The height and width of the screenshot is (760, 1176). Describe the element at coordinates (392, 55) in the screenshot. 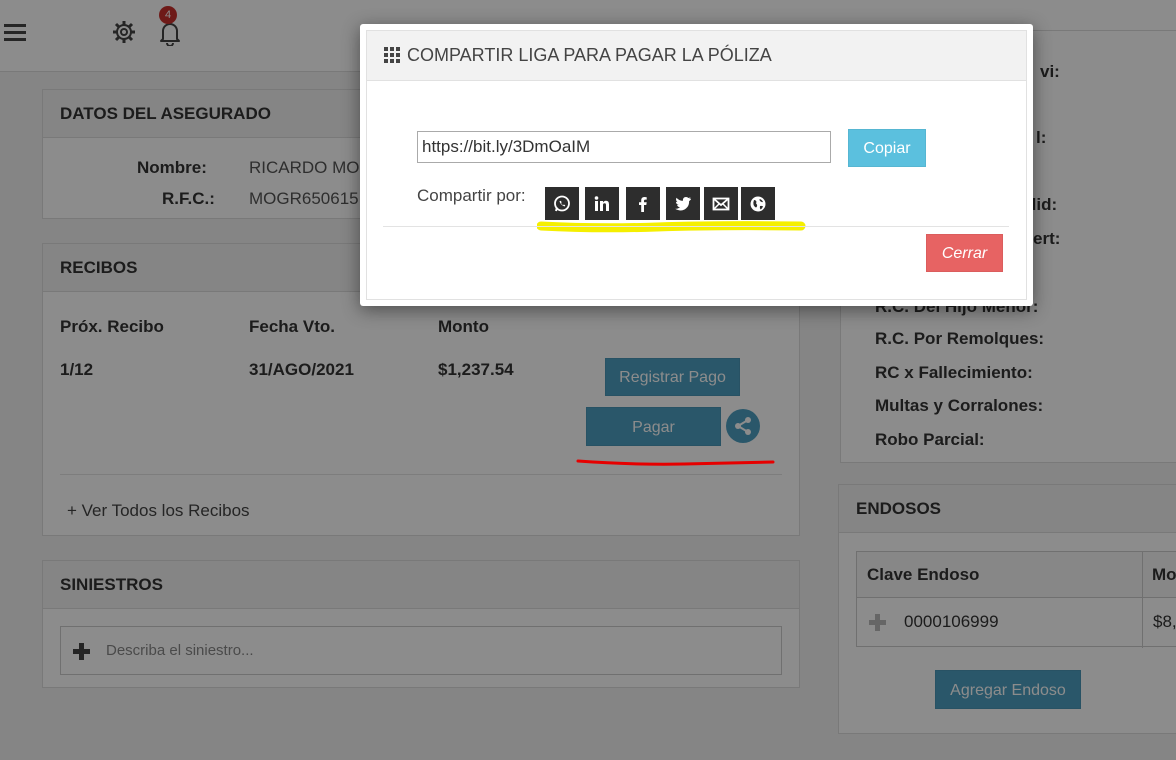

I see `grid-icon` at that location.